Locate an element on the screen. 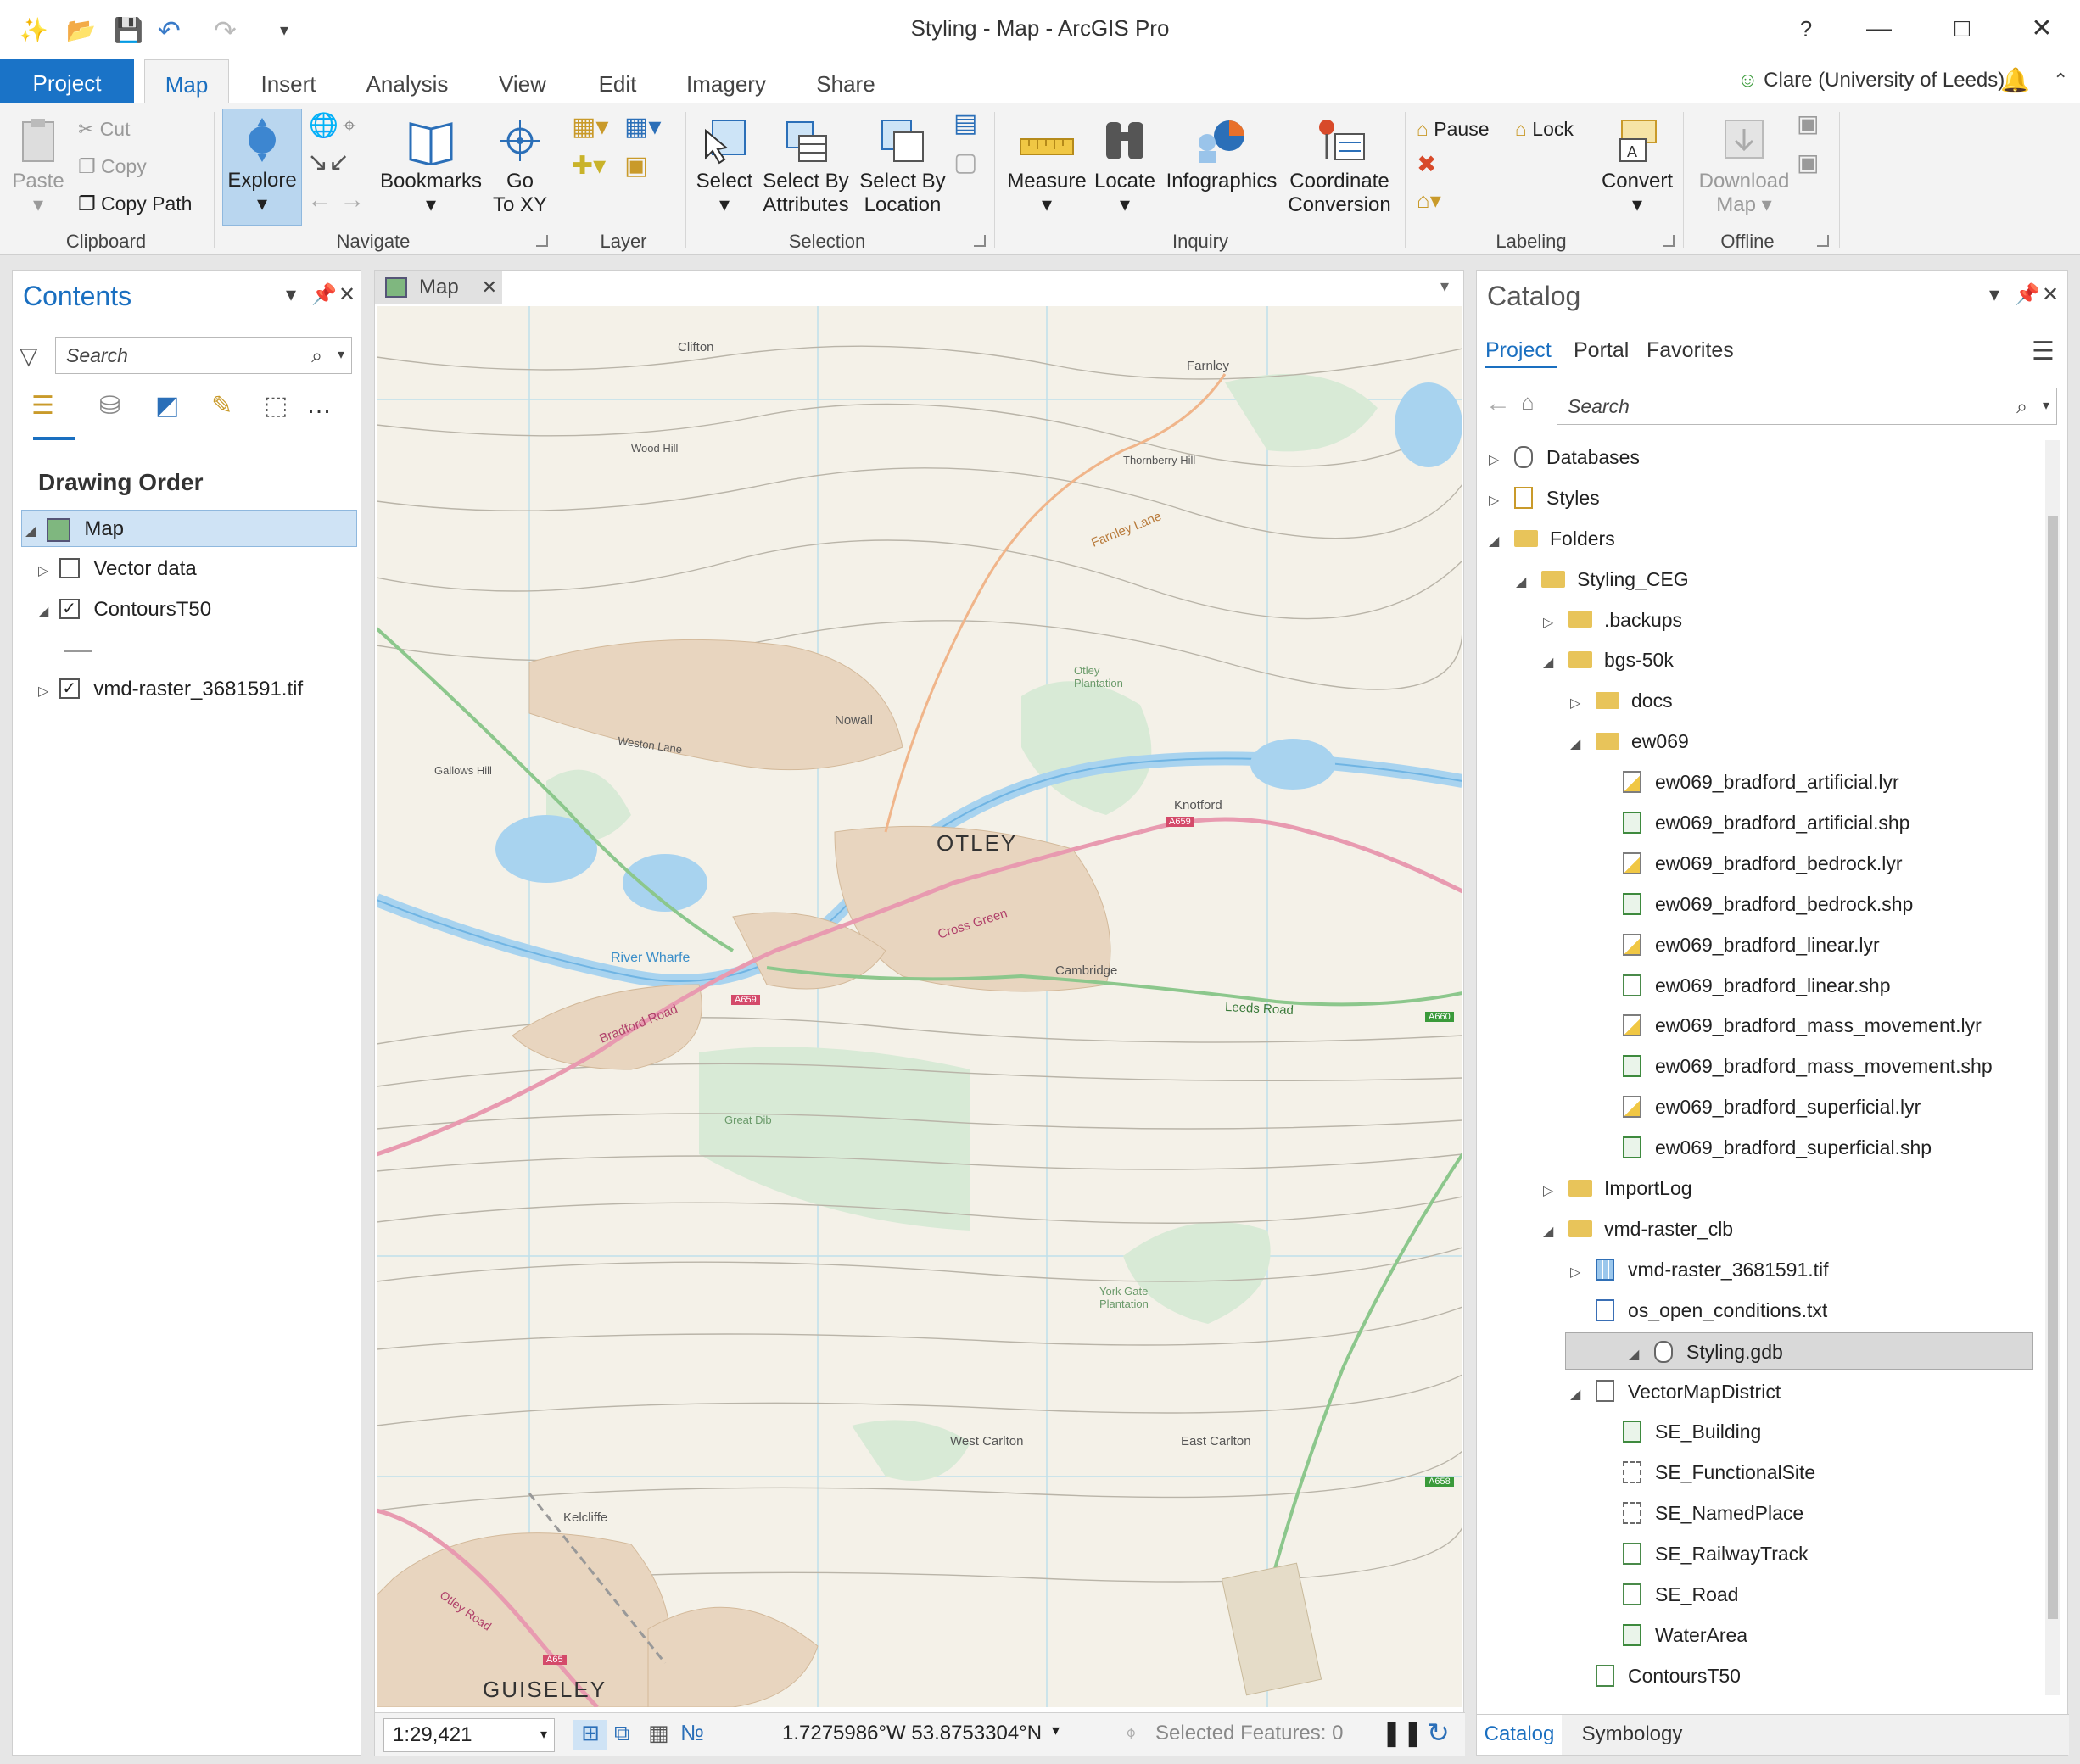  sync-icon: ▣ is located at coordinates (1808, 124).